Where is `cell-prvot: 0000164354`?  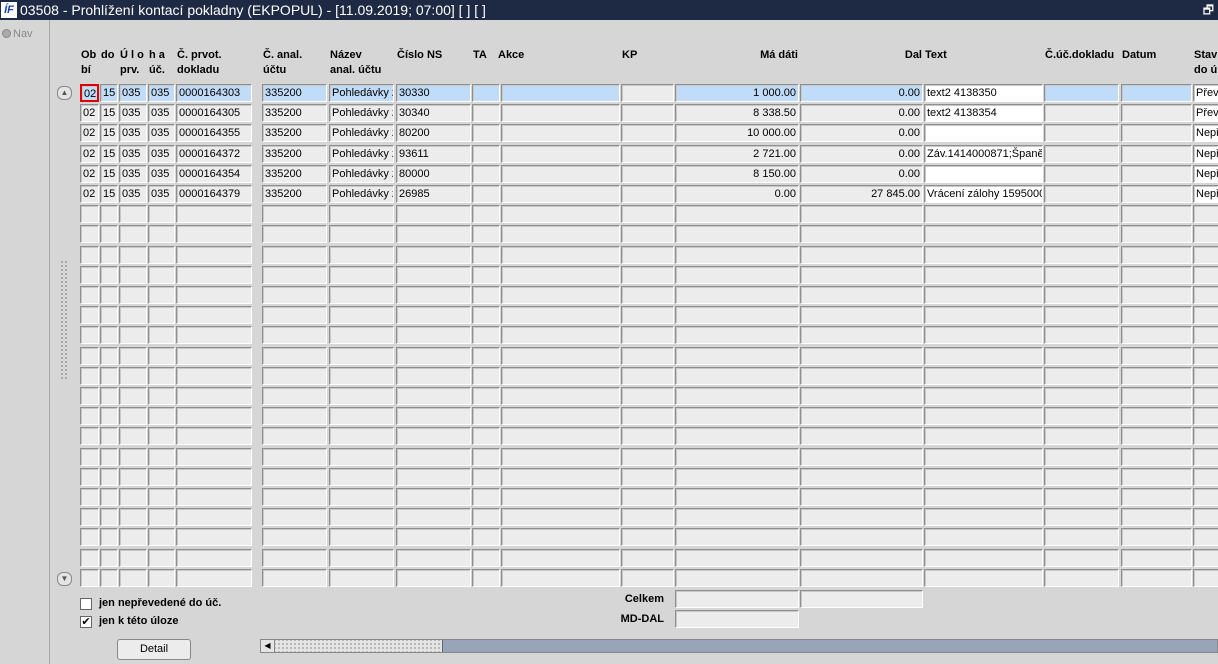
cell-prvot: 0000164354 is located at coordinates (214, 174).